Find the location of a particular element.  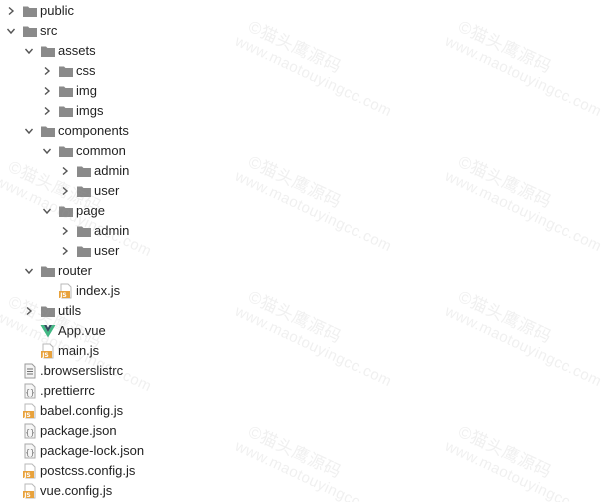

tree-item-label: common is located at coordinates (101, 150).